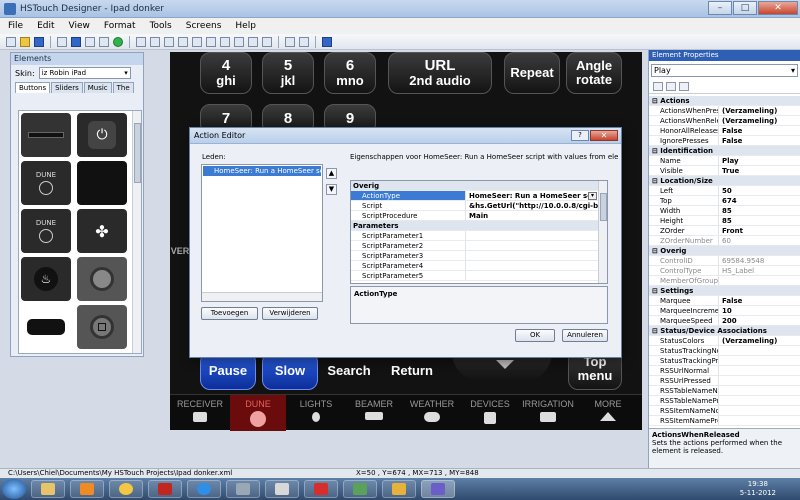 Image resolution: width=800 pixels, height=500 pixels. I want to click on action-property-value, so click(536, 265).